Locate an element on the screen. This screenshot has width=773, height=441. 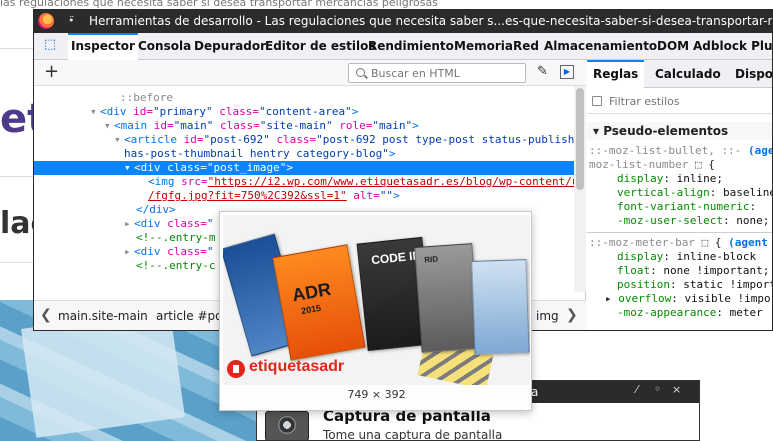
element-picker-icon: ⬚ is located at coordinates (50, 46).